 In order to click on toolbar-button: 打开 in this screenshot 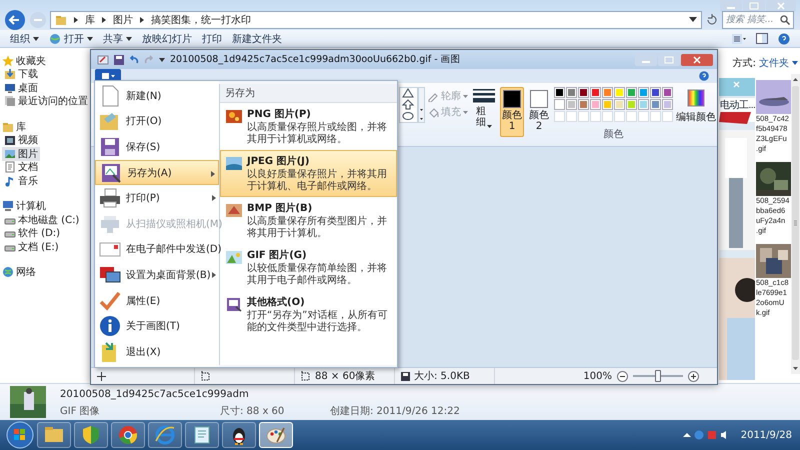, I will do `click(71, 39)`.